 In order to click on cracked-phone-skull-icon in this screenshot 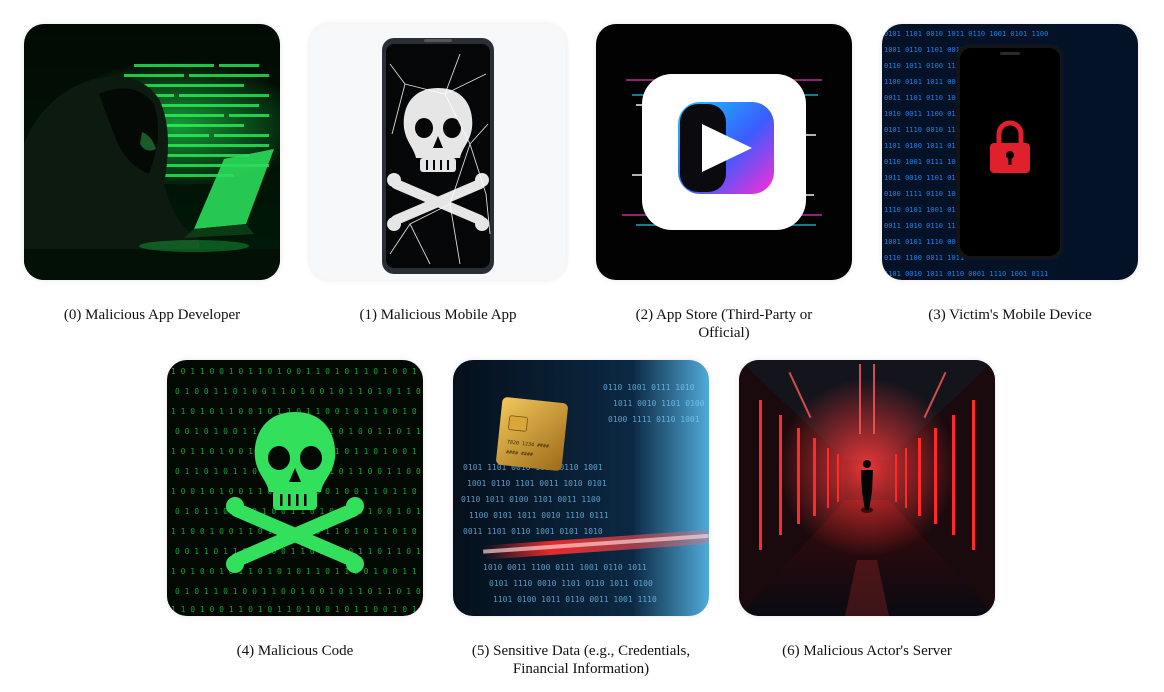, I will do `click(438, 152)`.